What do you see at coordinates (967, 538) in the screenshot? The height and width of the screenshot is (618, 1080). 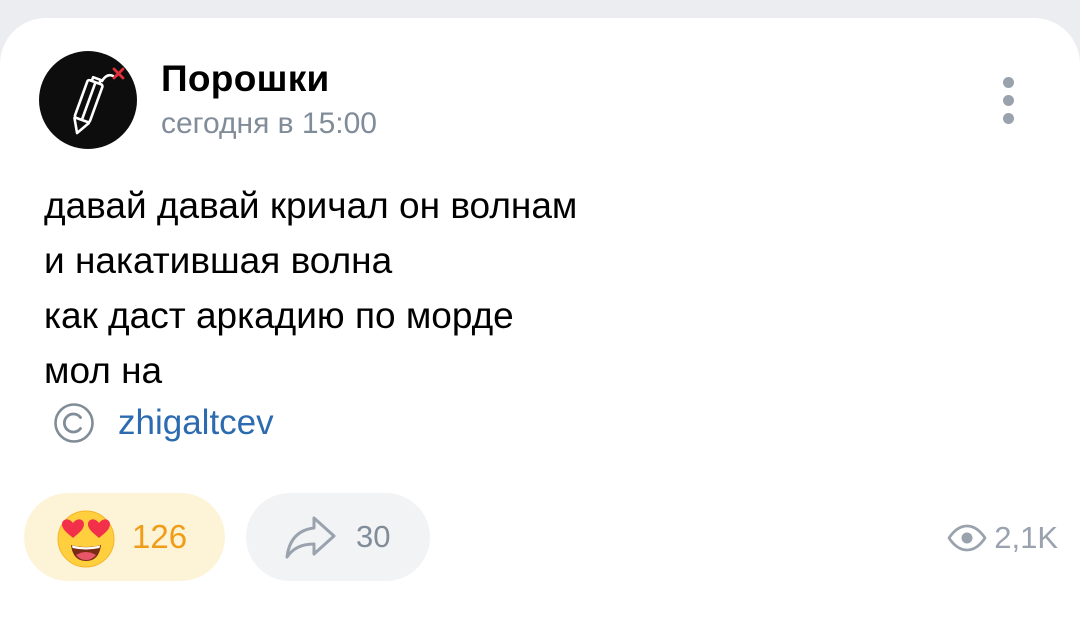 I see `eye-icon` at bounding box center [967, 538].